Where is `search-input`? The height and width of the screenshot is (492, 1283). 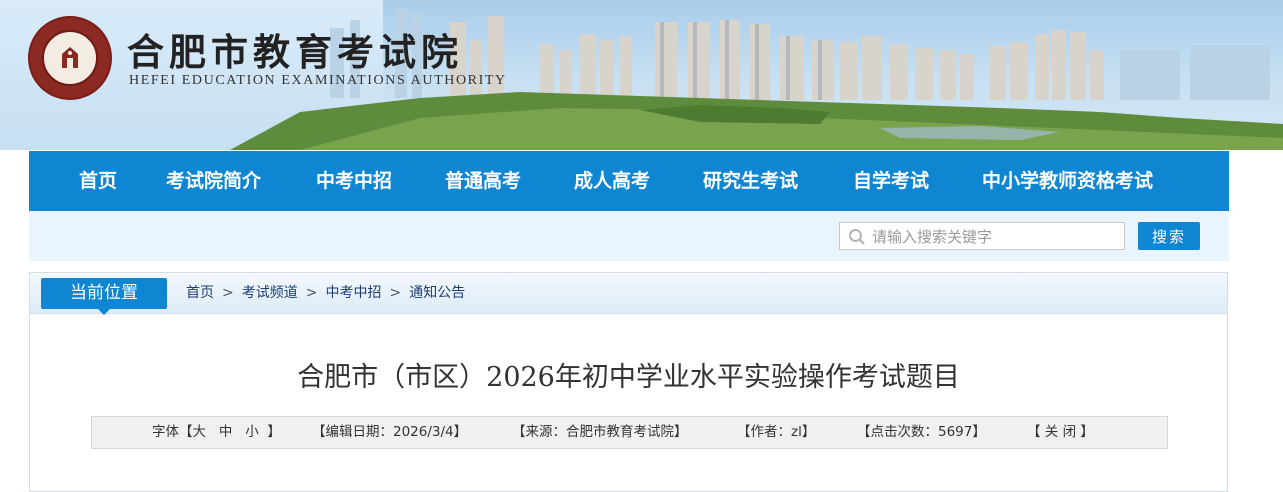 search-input is located at coordinates (997, 237).